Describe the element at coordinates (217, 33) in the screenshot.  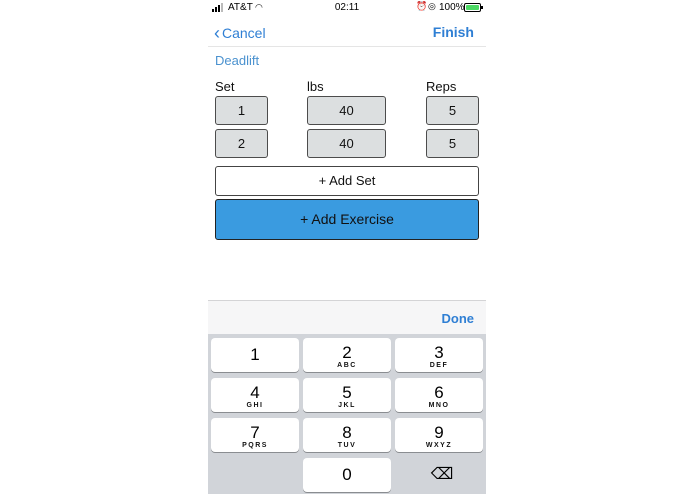
I see `chevron-left-icon: ‹` at that location.